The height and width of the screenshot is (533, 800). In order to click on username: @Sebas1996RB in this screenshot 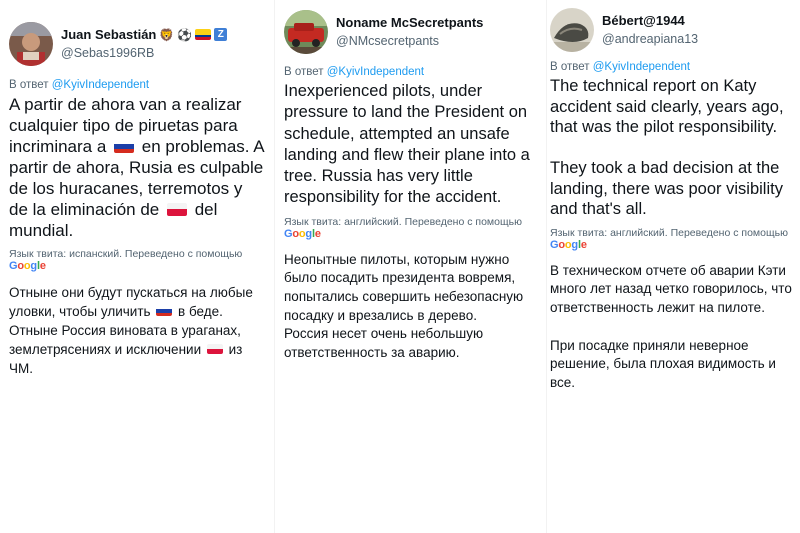, I will do `click(144, 53)`.